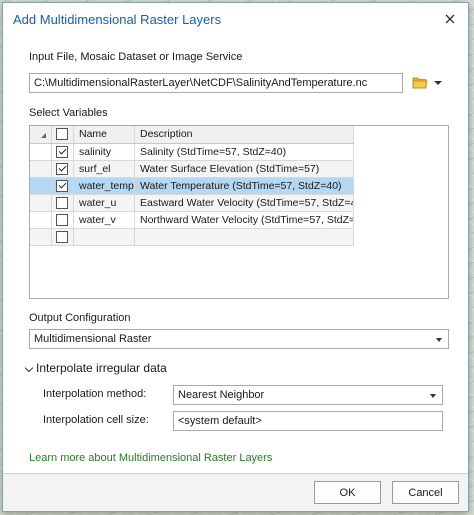  I want to click on title-bar: Add Multidimensional Raster Layers, so click(235, 19).